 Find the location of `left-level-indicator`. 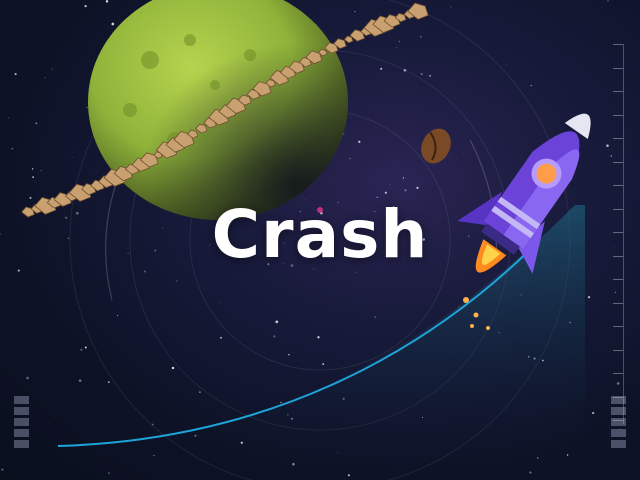

left-level-indicator is located at coordinates (21, 423).